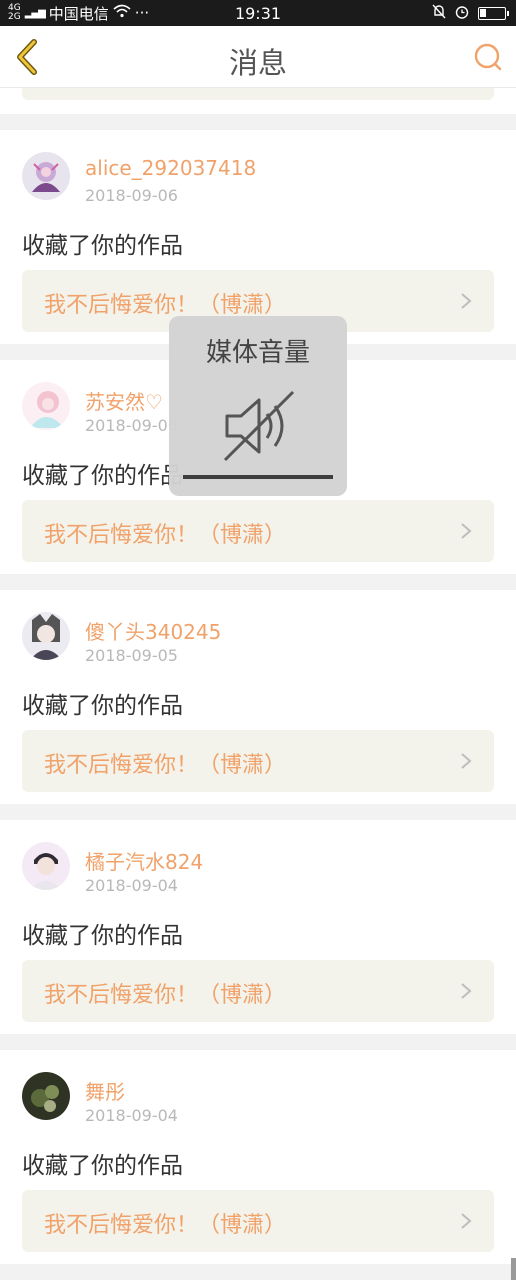 The width and height of the screenshot is (516, 1280). I want to click on username-link: 苏安然♡, so click(124, 400).